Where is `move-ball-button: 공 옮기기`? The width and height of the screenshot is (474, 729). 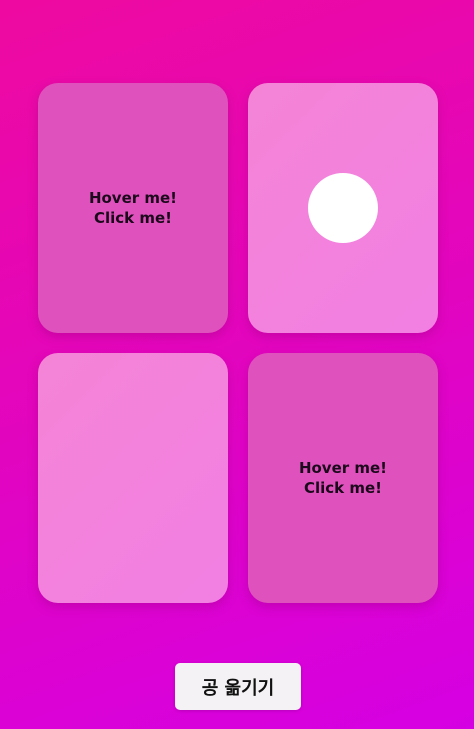
move-ball-button: 공 옮기기 is located at coordinates (238, 686).